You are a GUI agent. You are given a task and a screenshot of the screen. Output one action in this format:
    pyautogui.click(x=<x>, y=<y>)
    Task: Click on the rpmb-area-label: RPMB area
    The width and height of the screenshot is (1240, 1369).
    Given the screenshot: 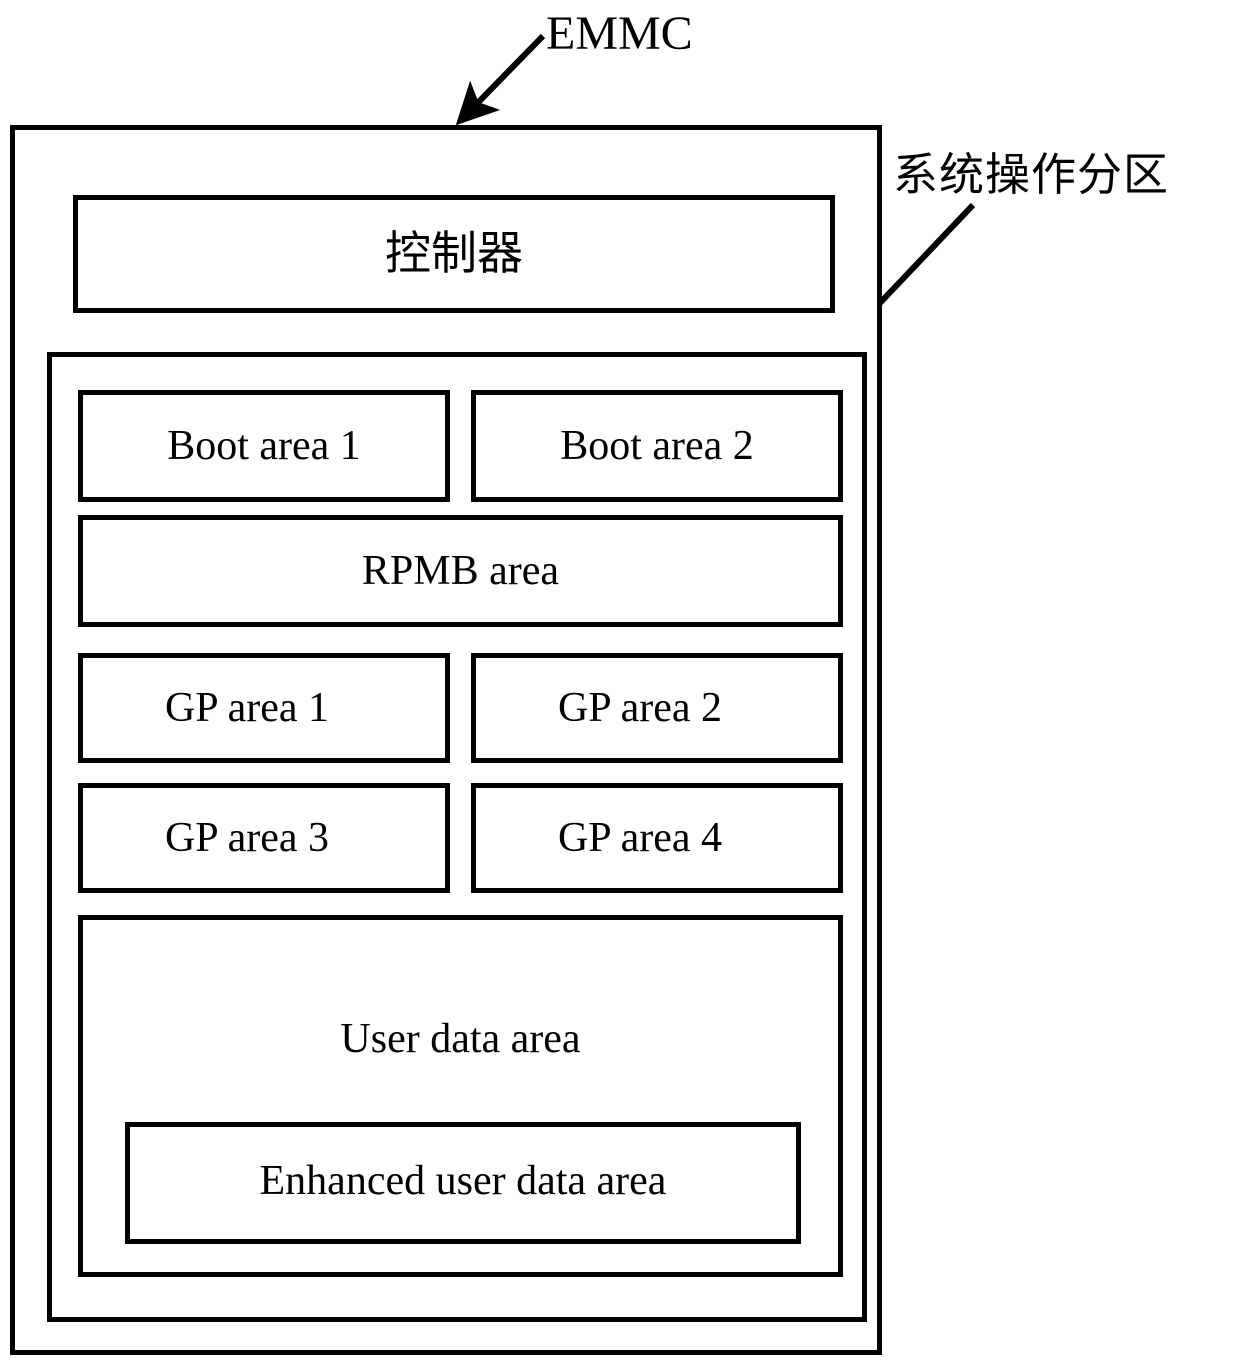 What is the action you would take?
    pyautogui.click(x=460, y=571)
    